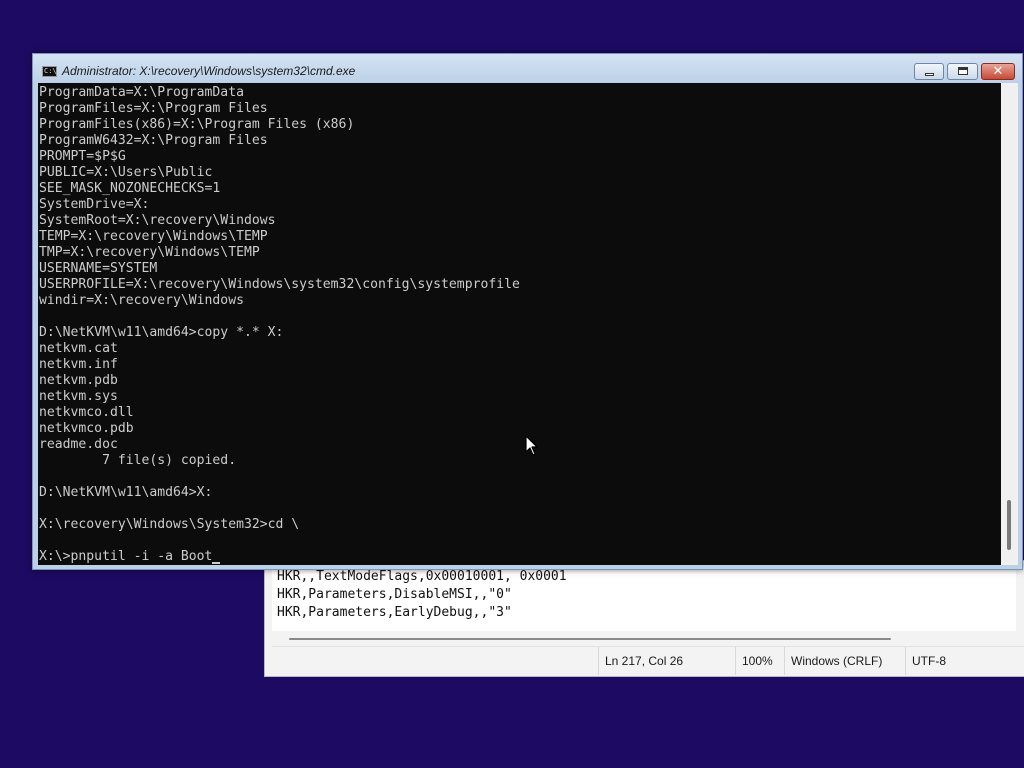 This screenshot has height=768, width=1024. Describe the element at coordinates (1009, 525) in the screenshot. I see `scrollbar-thumb` at that location.